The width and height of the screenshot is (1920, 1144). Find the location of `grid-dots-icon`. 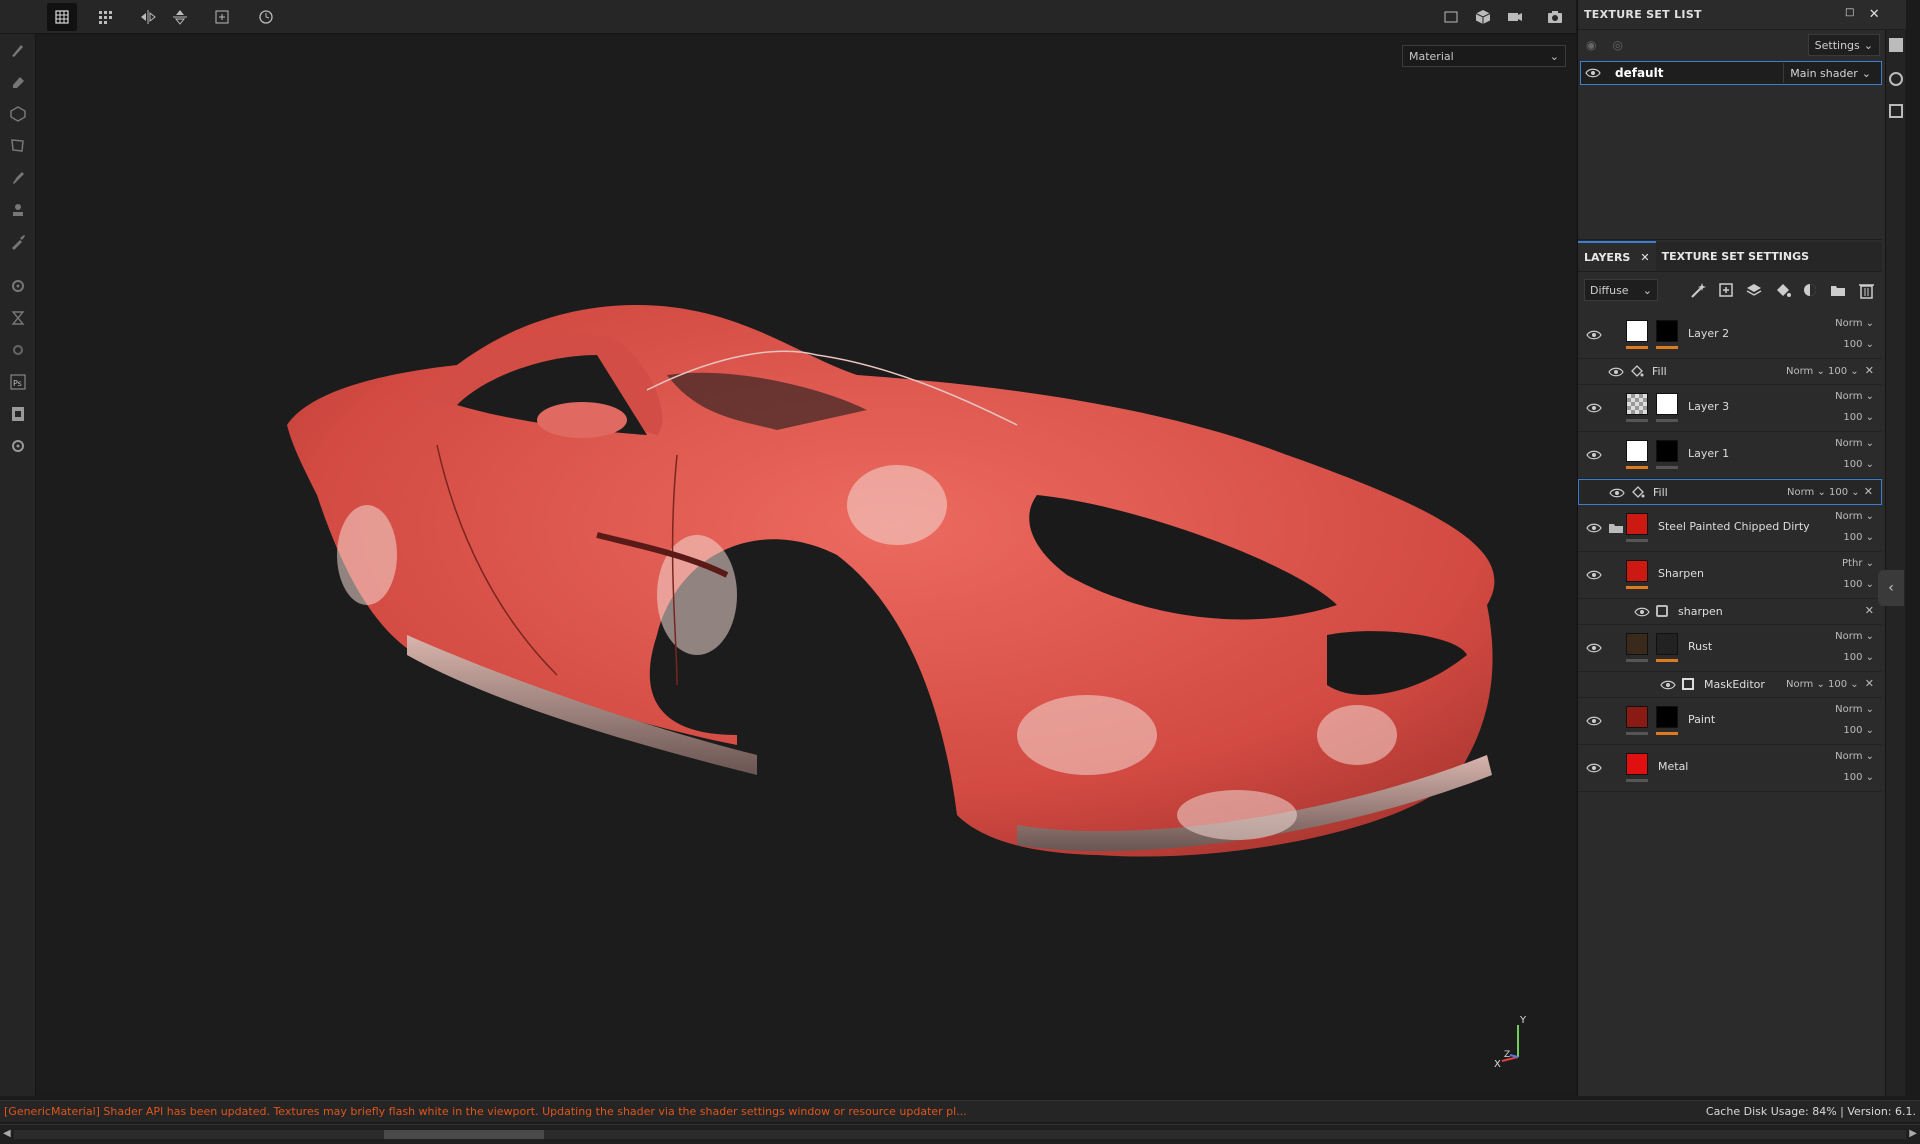

grid-dots-icon is located at coordinates (105, 17).